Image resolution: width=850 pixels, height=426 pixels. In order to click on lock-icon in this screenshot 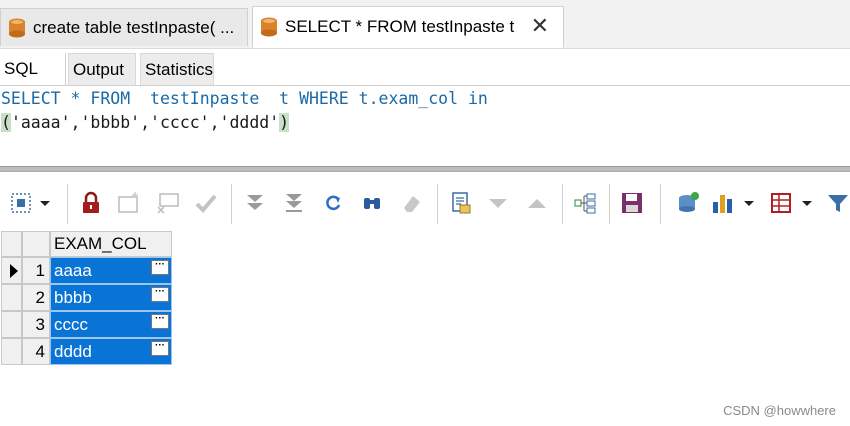, I will do `click(91, 203)`.